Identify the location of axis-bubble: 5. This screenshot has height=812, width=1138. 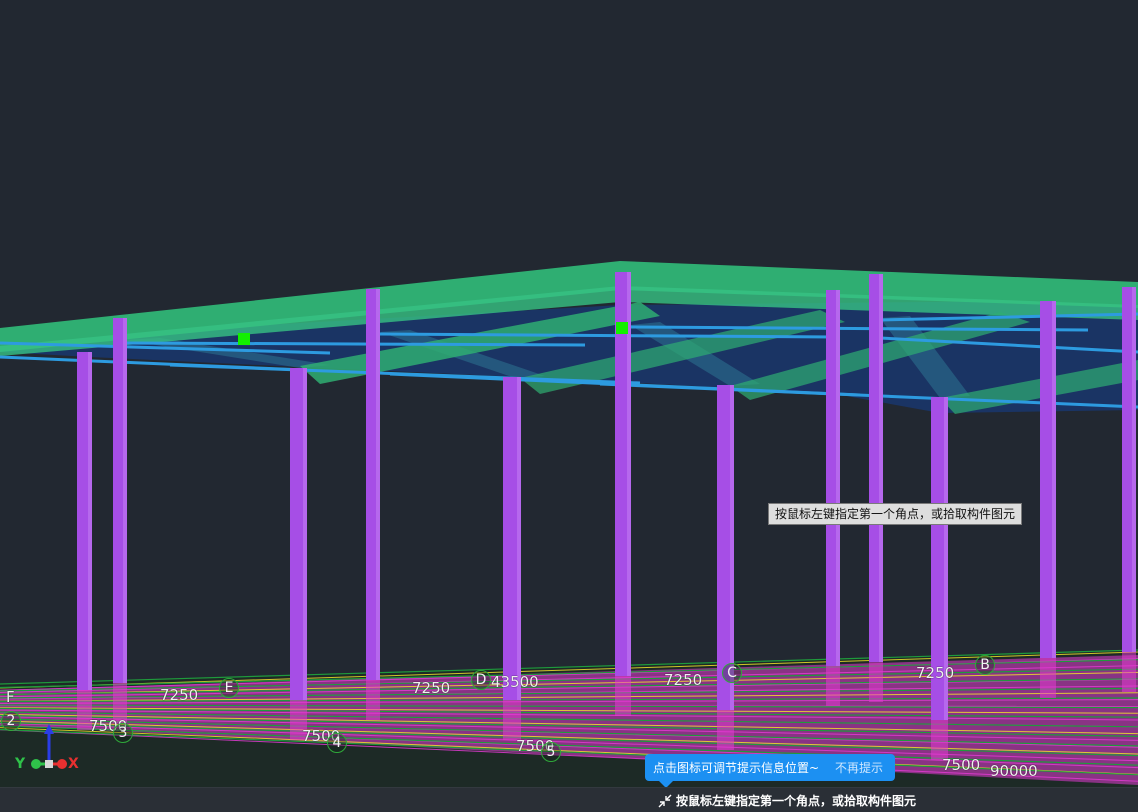
(551, 752).